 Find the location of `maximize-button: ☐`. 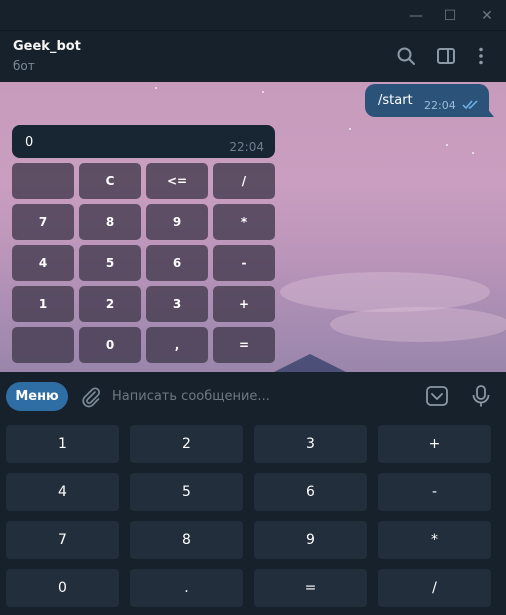

maximize-button: ☐ is located at coordinates (450, 16).